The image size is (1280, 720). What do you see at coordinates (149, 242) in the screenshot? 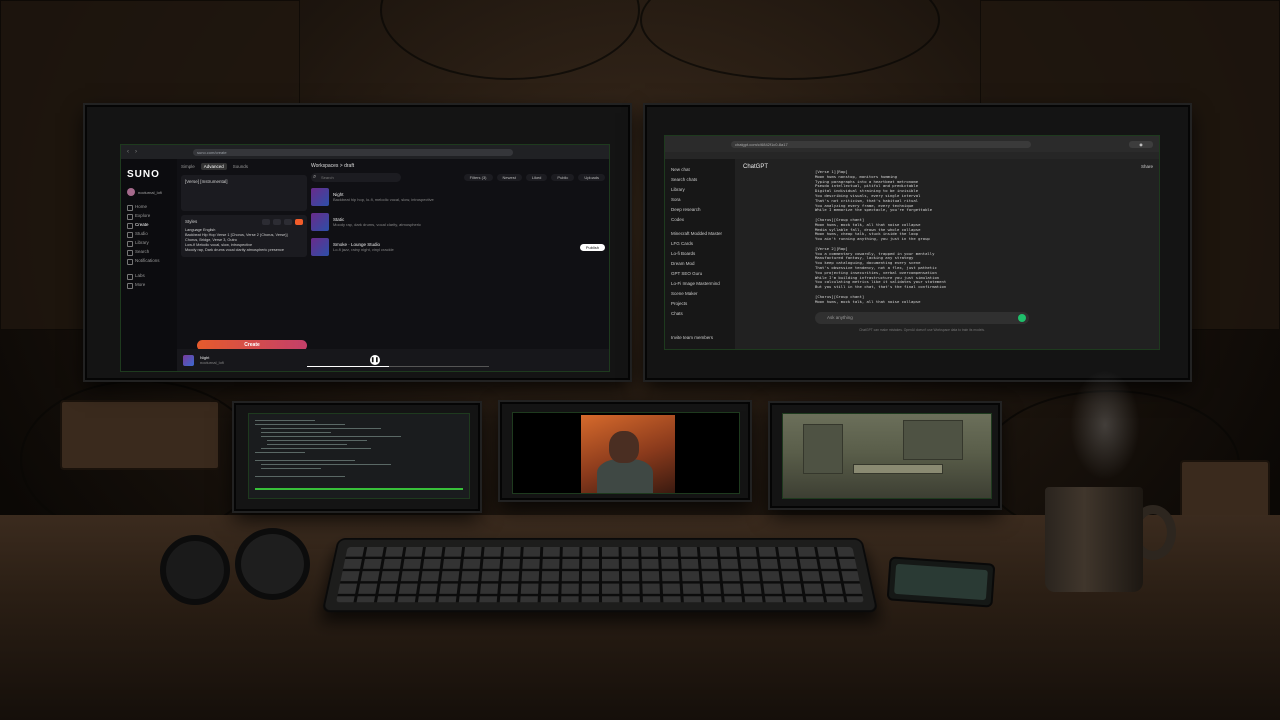
I see `sidebar-item-library: Library` at bounding box center [149, 242].